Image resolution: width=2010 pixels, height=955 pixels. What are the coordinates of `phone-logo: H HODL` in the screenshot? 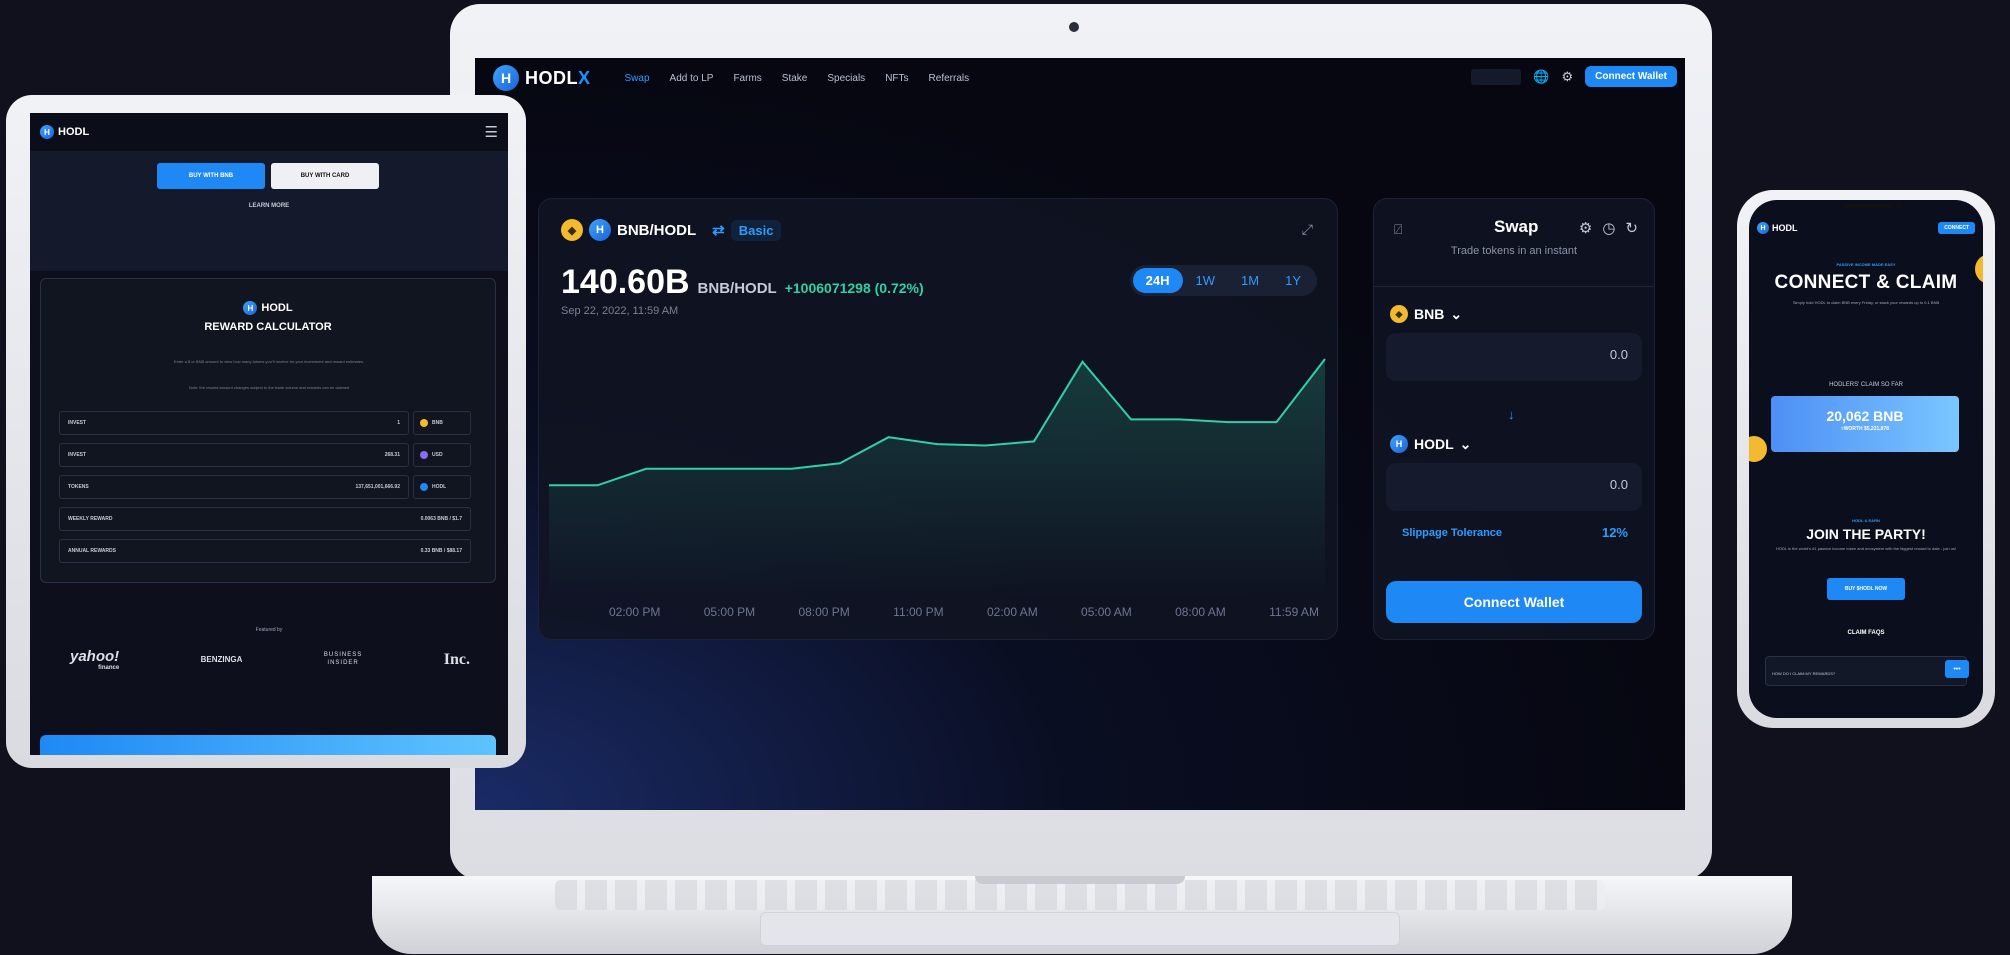 It's located at (1777, 228).